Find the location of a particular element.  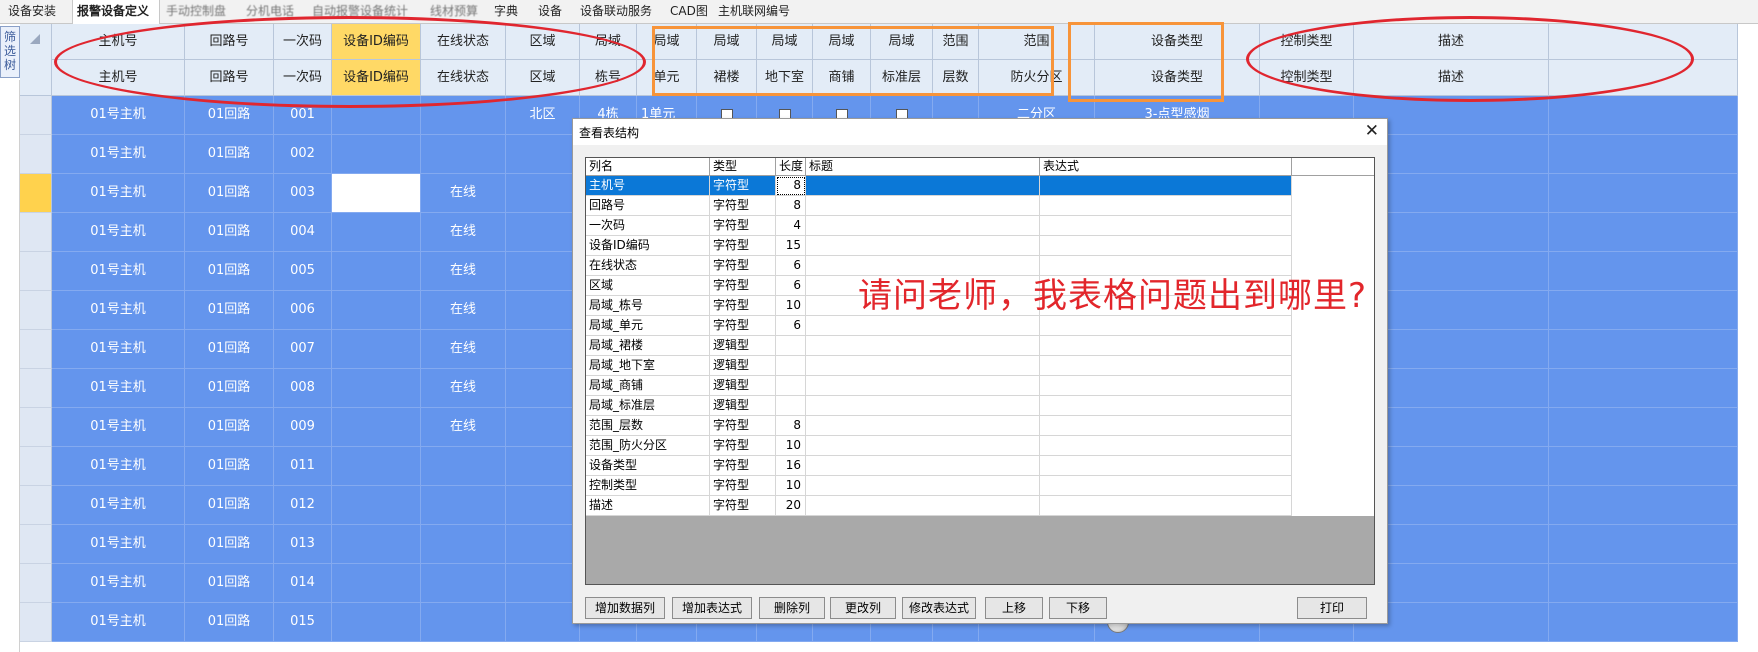

structure-cell-name: 控制类型 is located at coordinates (648, 486).